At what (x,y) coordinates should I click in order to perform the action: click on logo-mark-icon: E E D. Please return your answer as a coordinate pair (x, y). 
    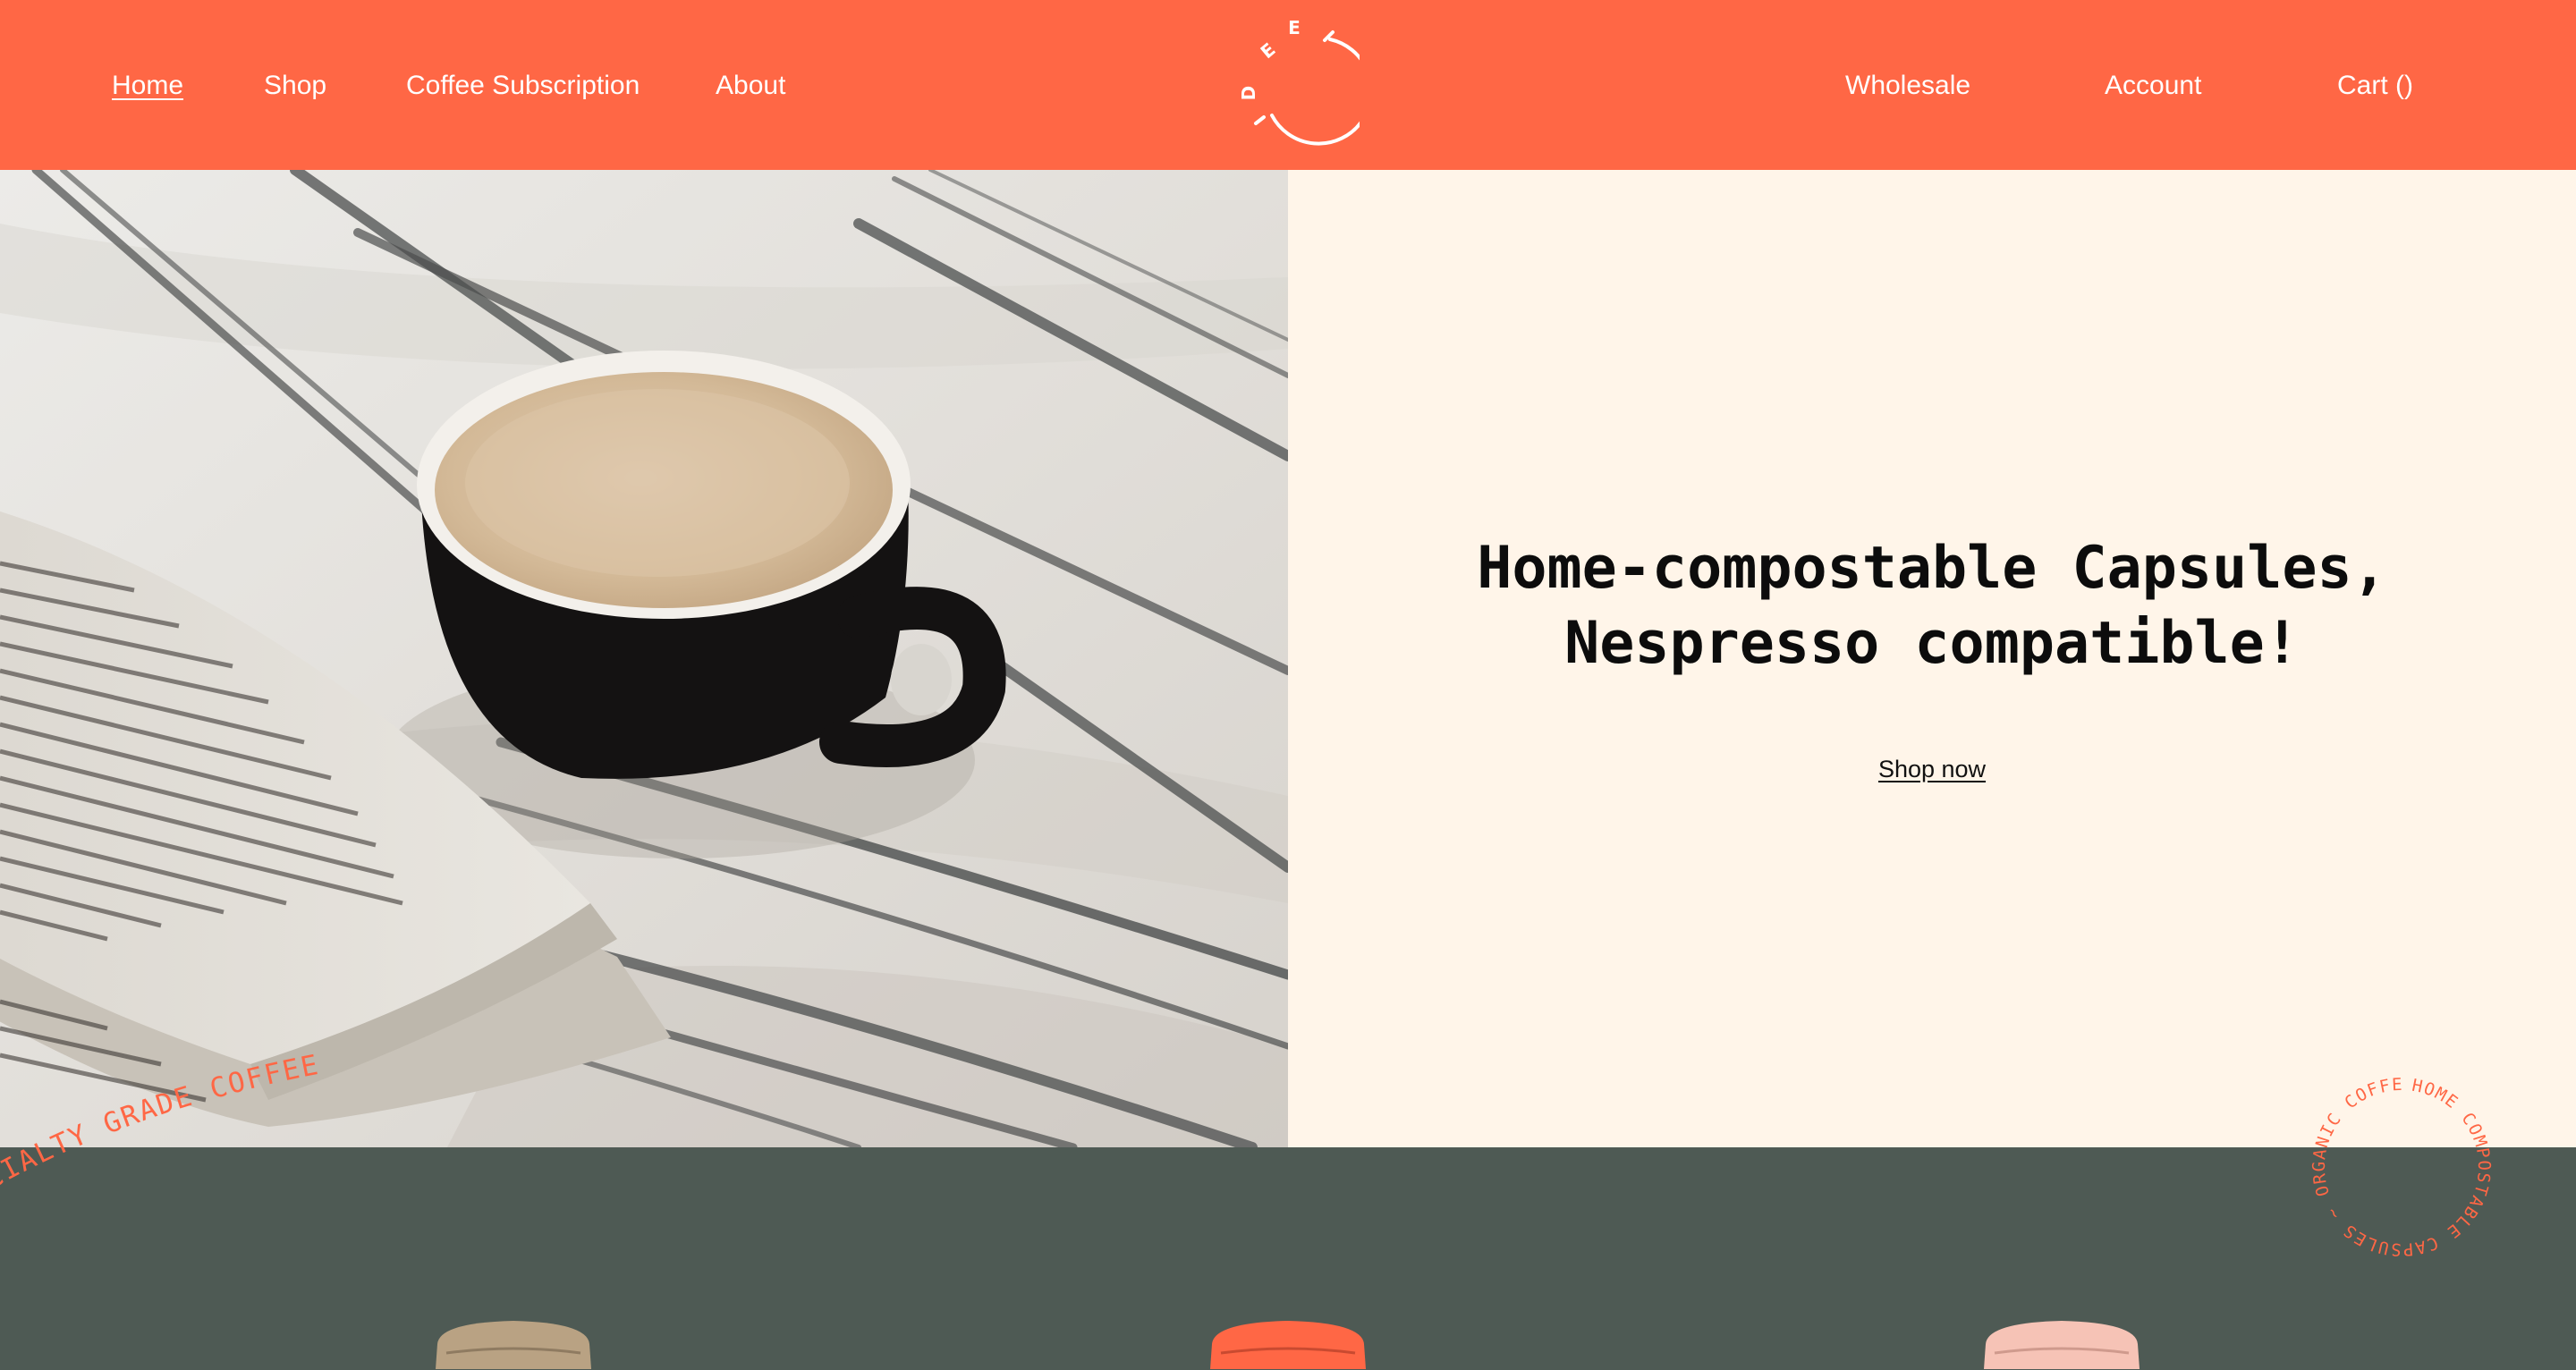
    Looking at the image, I should click on (1306, 81).